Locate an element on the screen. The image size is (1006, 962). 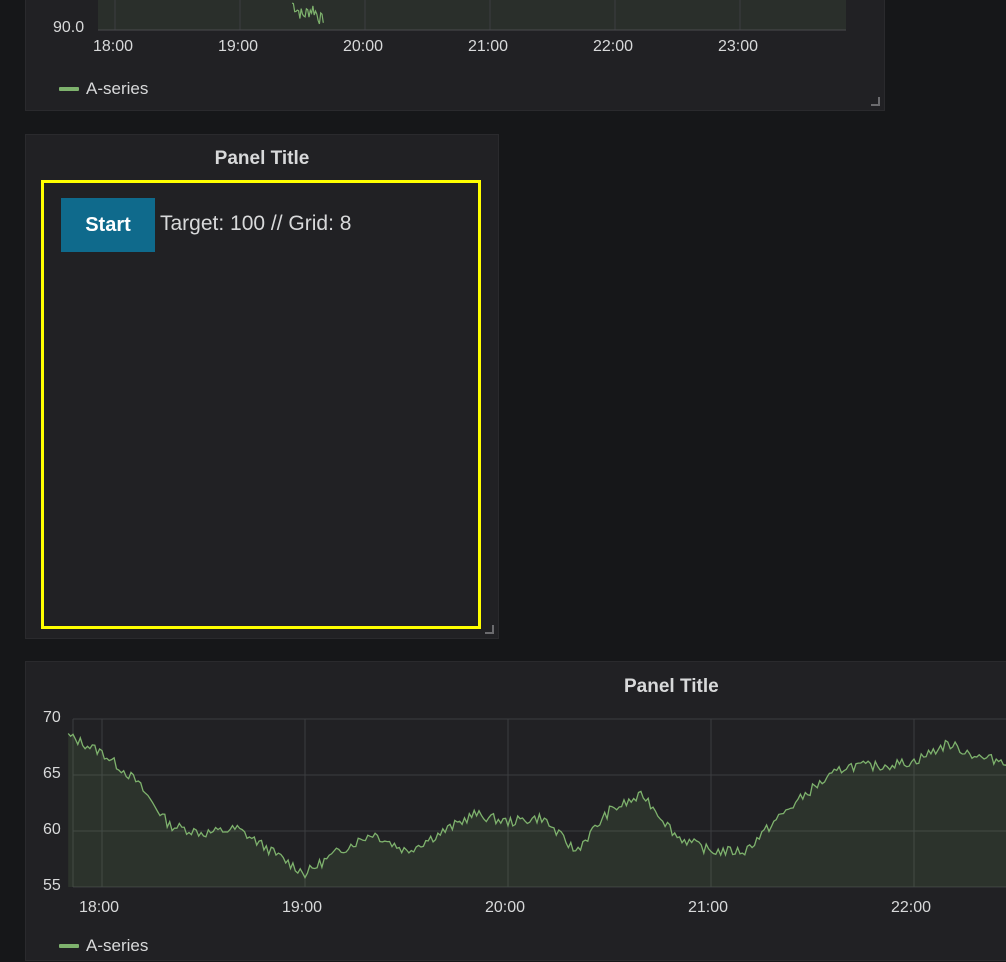
game-status-text: Target: 100 // Grid: 8 is located at coordinates (256, 223).